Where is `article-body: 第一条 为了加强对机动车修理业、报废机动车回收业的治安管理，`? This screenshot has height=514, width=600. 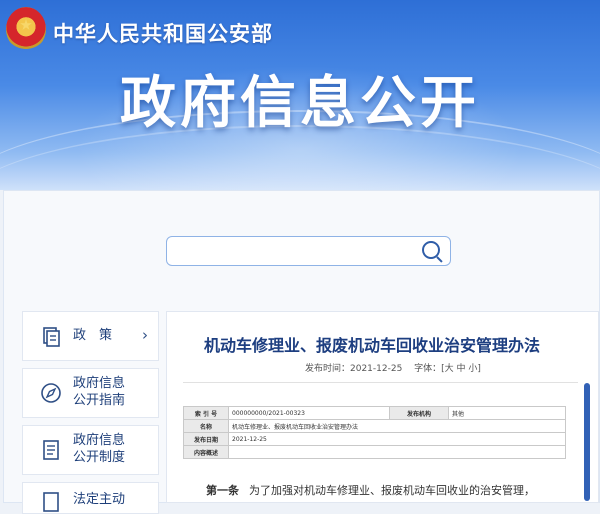
article-body: 第一条 为了加强对机动车修理业、报废机动车回收业的治安管理， is located at coordinates (370, 490).